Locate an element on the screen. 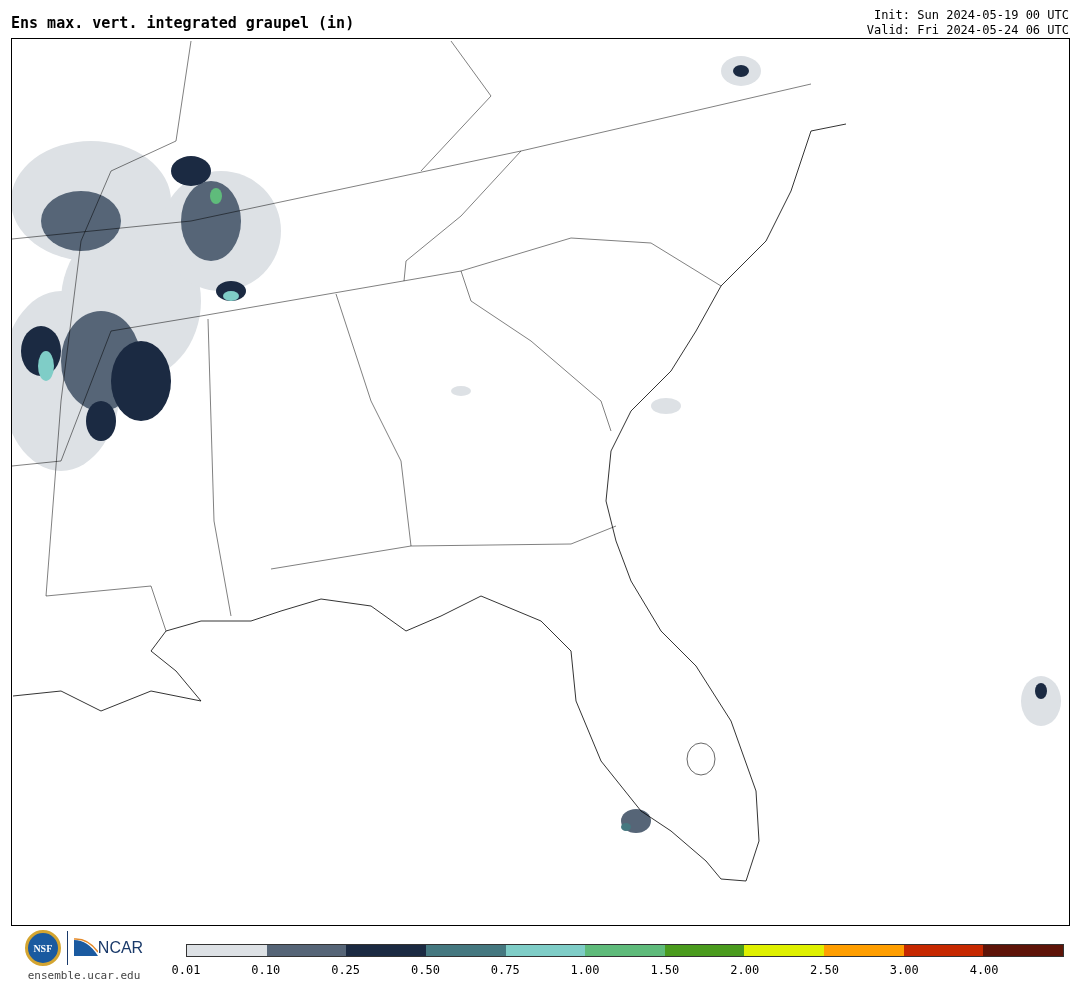 This screenshot has width=1080, height=988. scale-label: 1.50 is located at coordinates (665, 970).